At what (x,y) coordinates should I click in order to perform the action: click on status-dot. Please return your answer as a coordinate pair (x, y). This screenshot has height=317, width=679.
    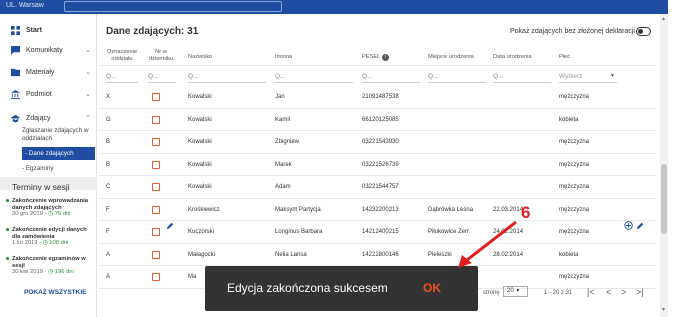
    Looking at the image, I should click on (7, 258).